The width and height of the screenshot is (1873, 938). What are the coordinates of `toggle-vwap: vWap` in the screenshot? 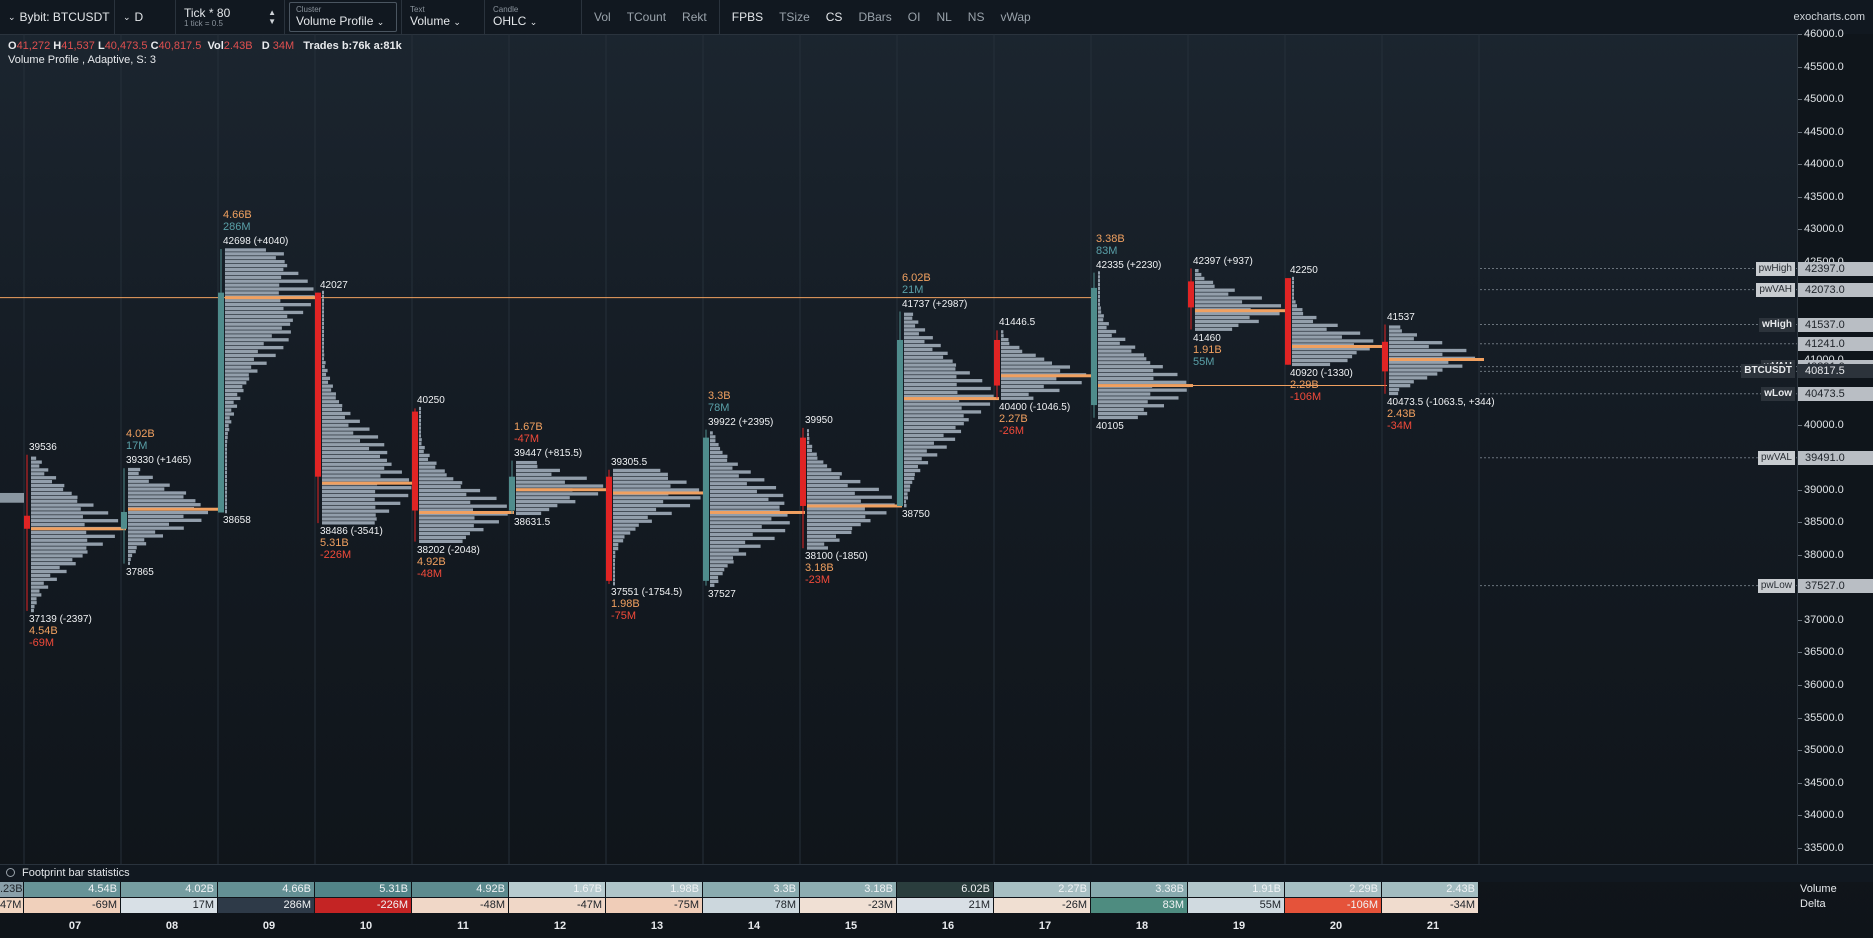 It's located at (1015, 17).